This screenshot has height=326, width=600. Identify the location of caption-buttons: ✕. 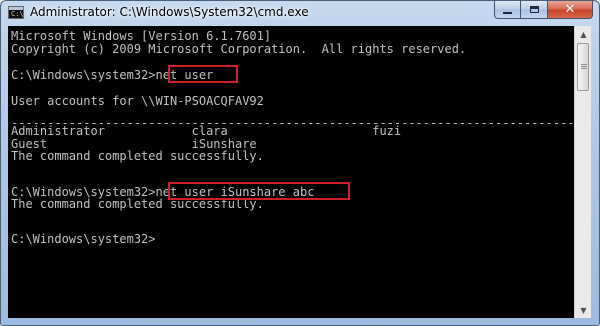
(543, 10).